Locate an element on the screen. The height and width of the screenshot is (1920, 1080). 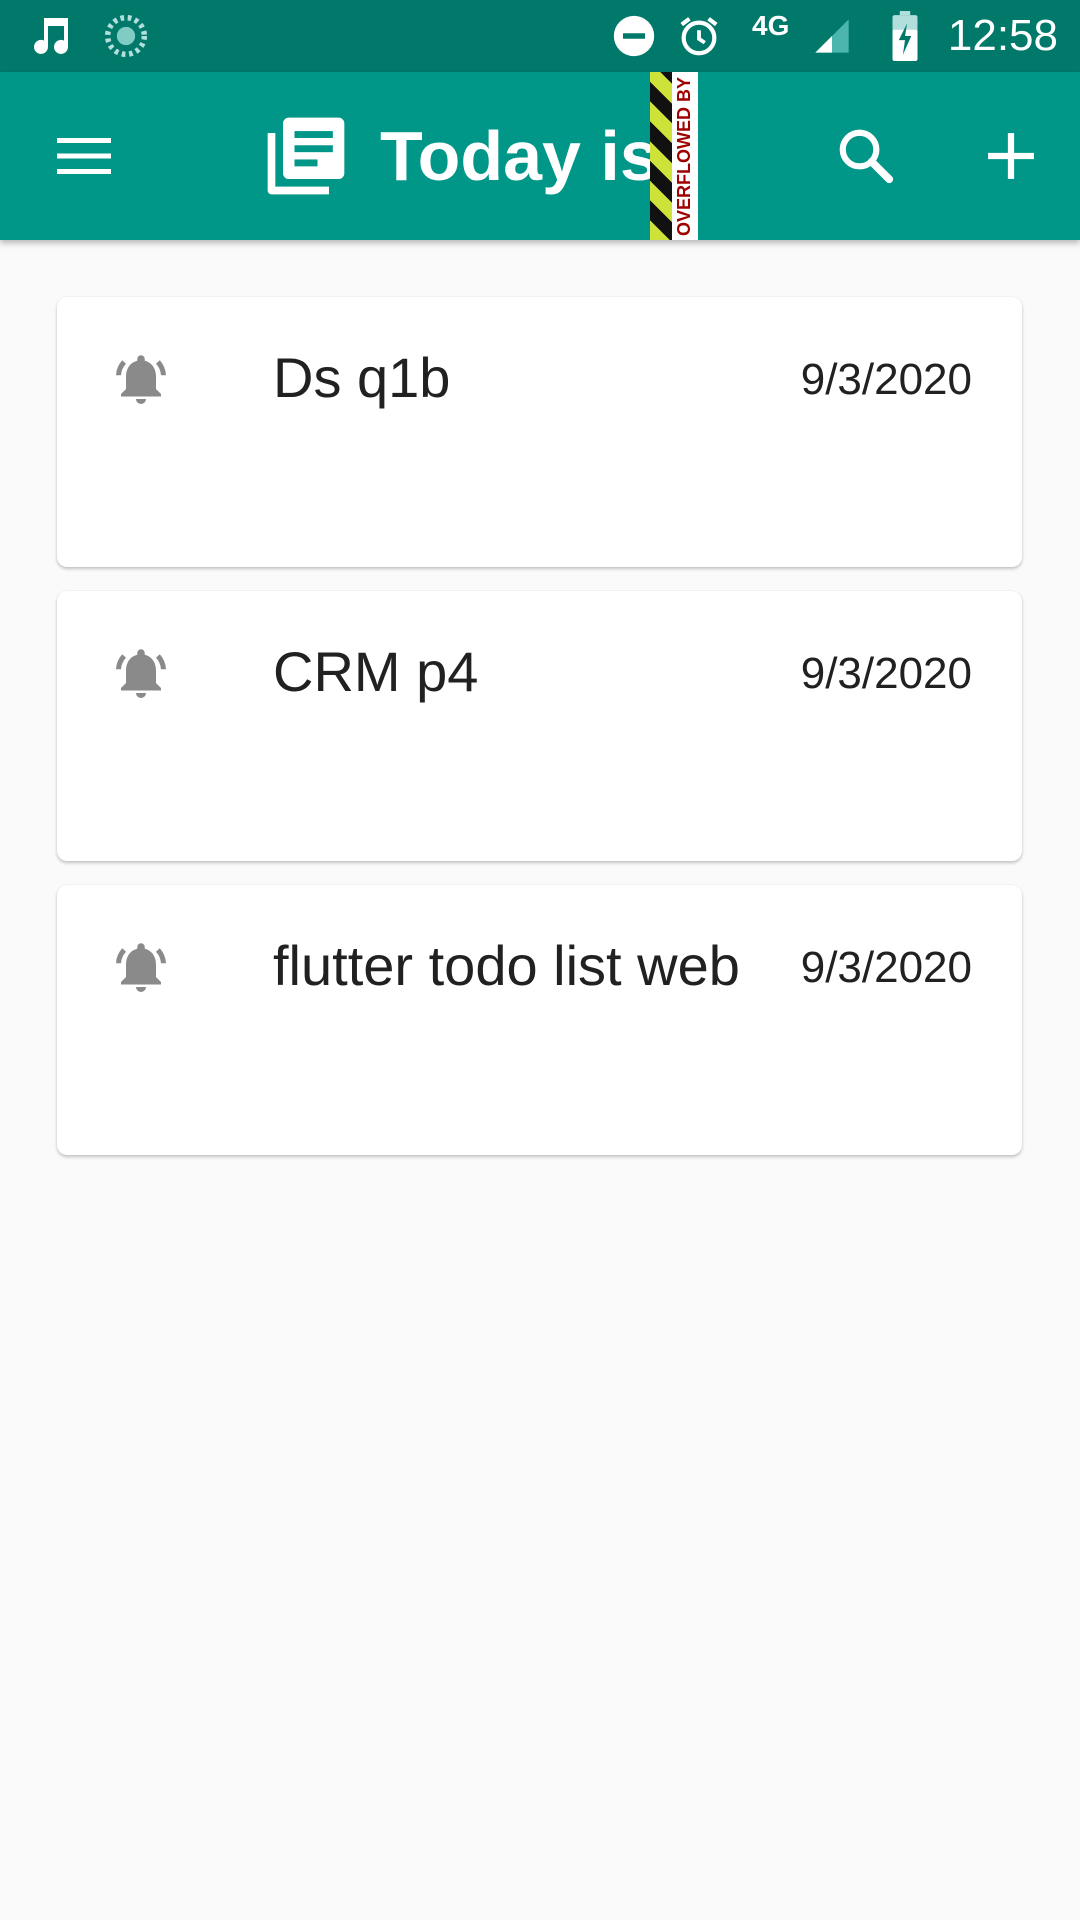
search-icon is located at coordinates (866, 156).